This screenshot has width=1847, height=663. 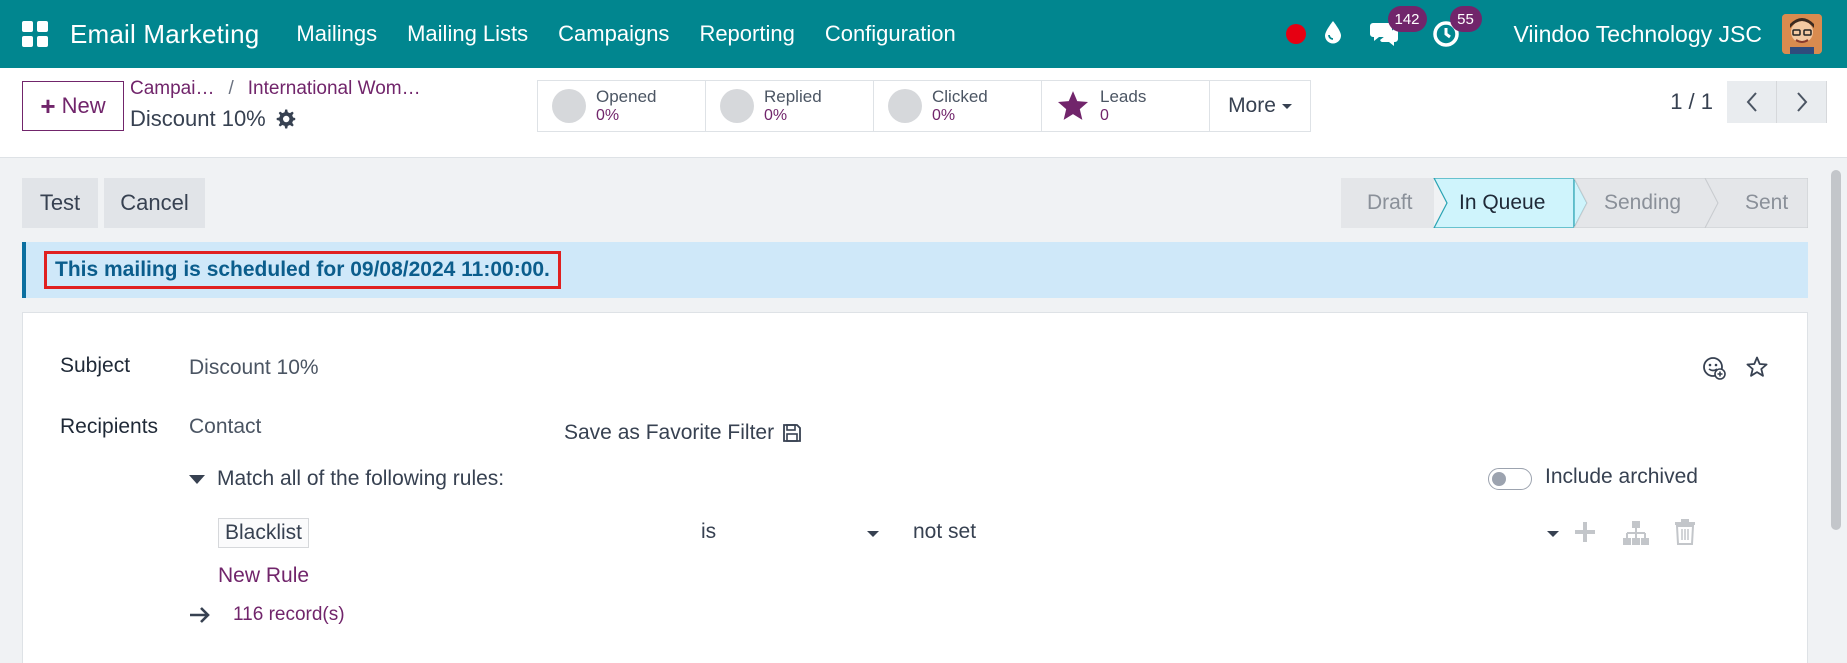 I want to click on include-archived-toggle, so click(x=1510, y=479).